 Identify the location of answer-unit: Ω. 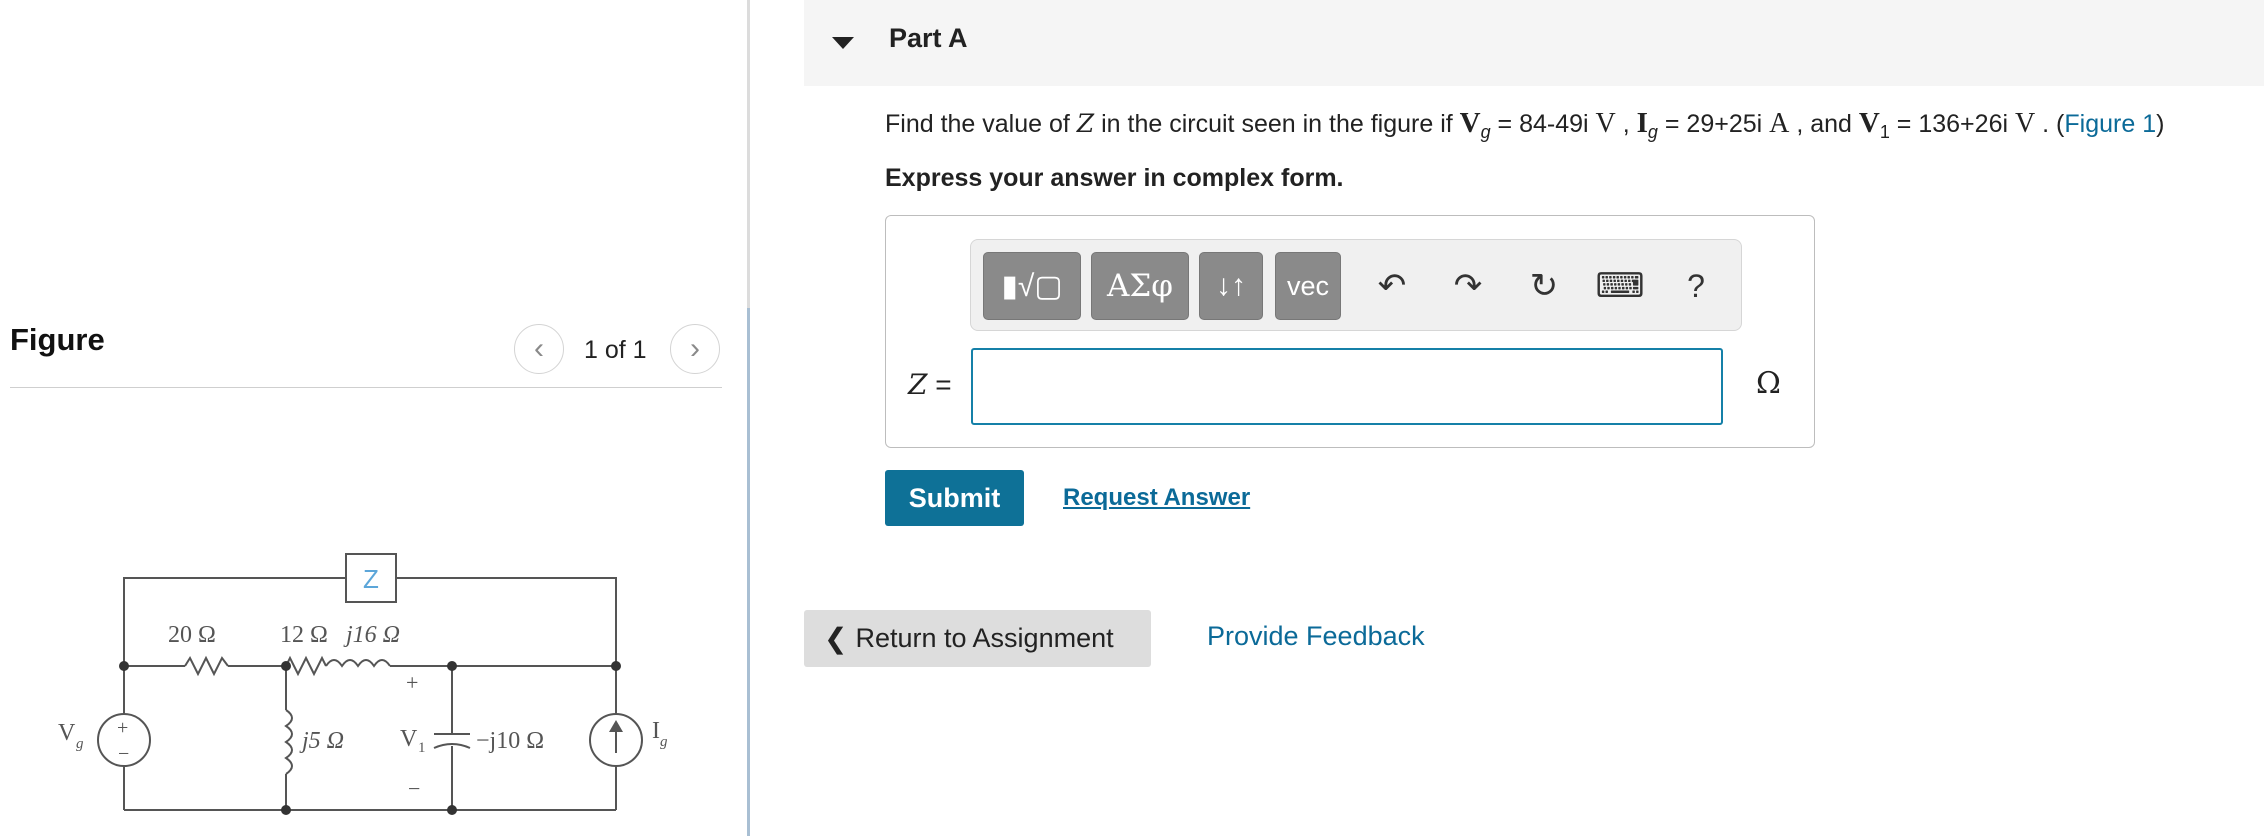
(1768, 383).